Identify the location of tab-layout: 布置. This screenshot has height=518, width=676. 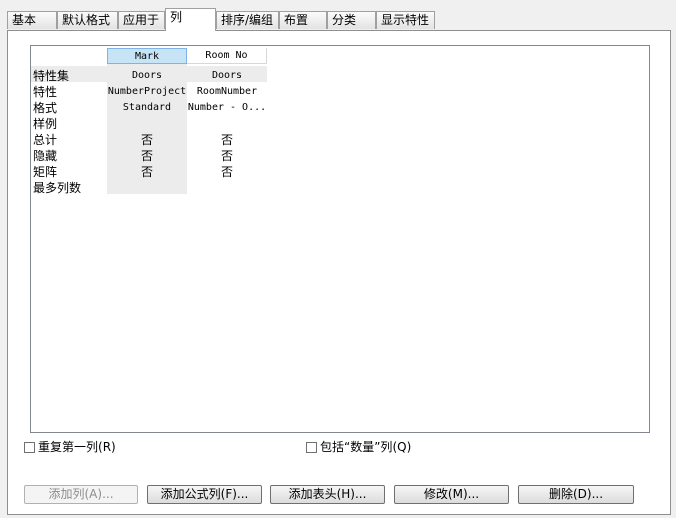
(303, 20).